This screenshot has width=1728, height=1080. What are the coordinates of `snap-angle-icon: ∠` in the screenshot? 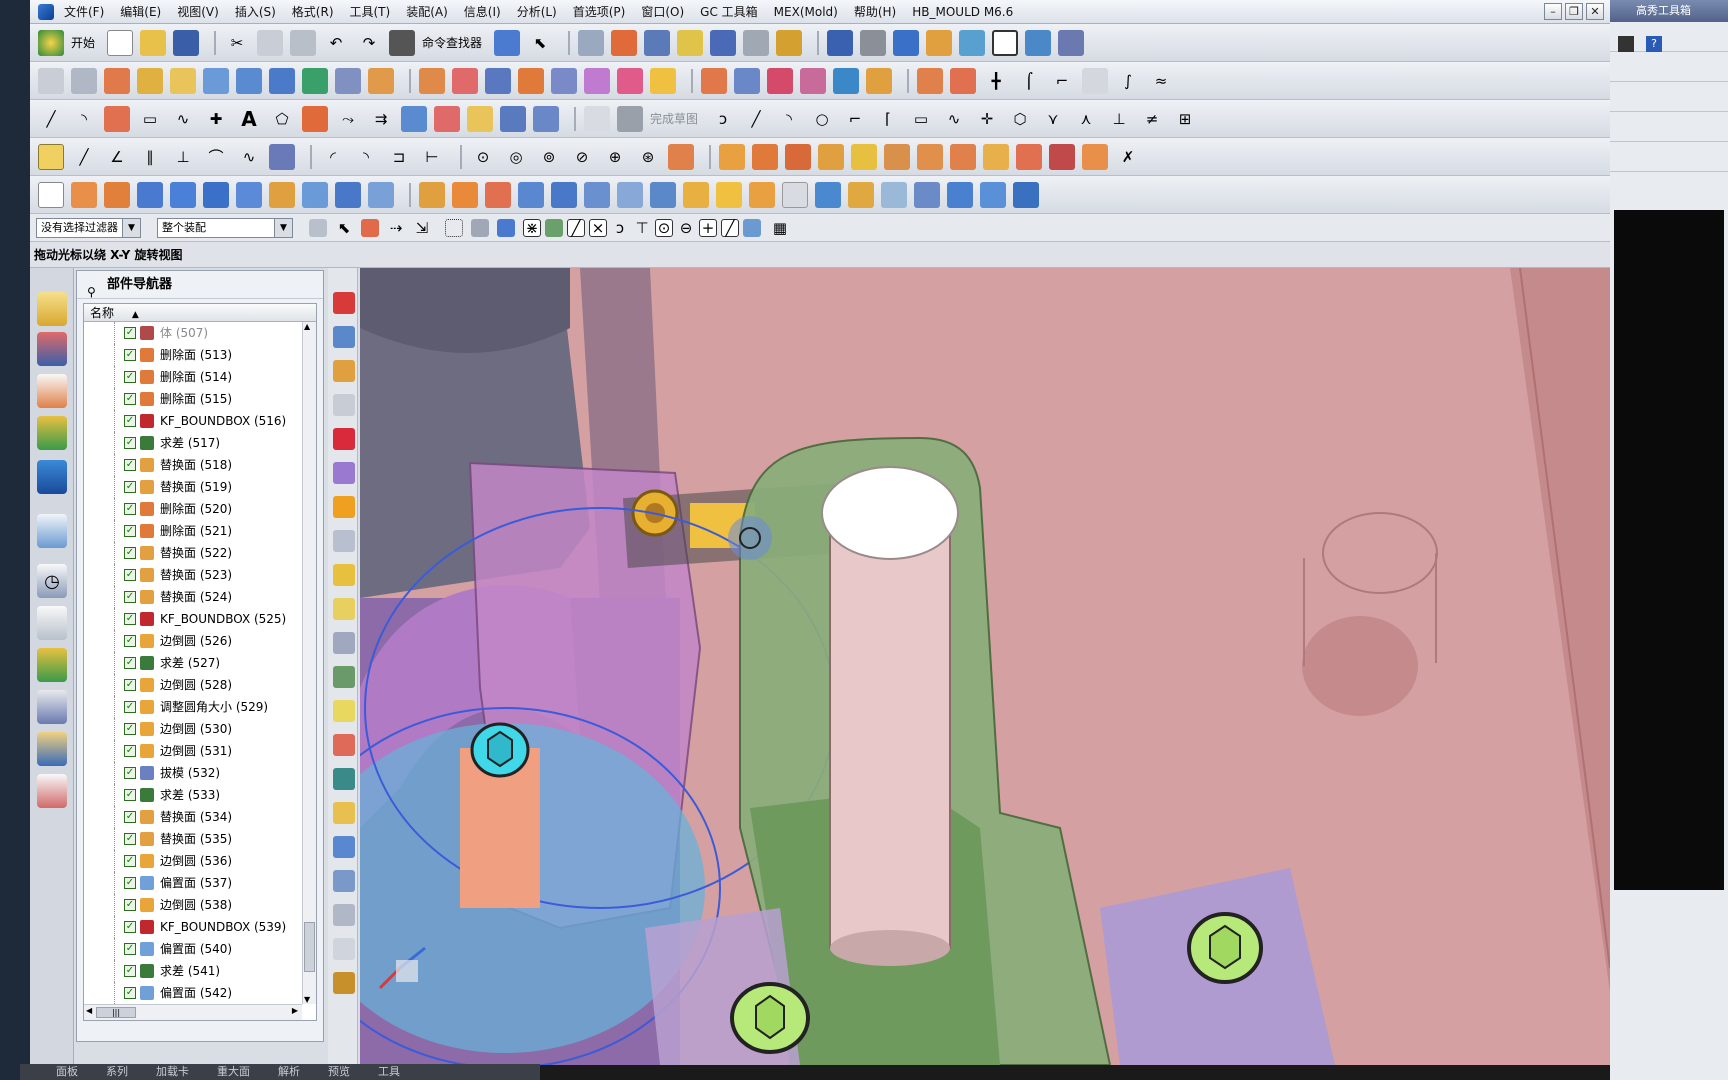 It's located at (117, 157).